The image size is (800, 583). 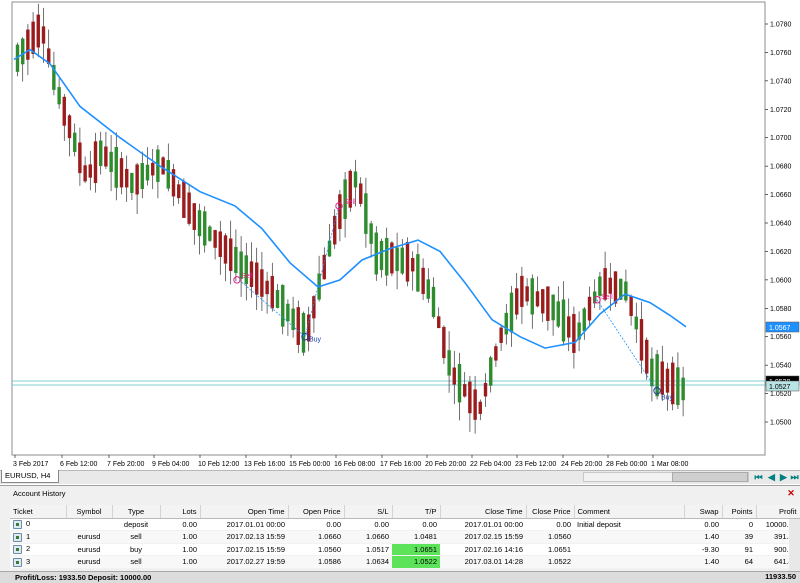 I want to click on col-header-tp: T/P, so click(x=416, y=512).